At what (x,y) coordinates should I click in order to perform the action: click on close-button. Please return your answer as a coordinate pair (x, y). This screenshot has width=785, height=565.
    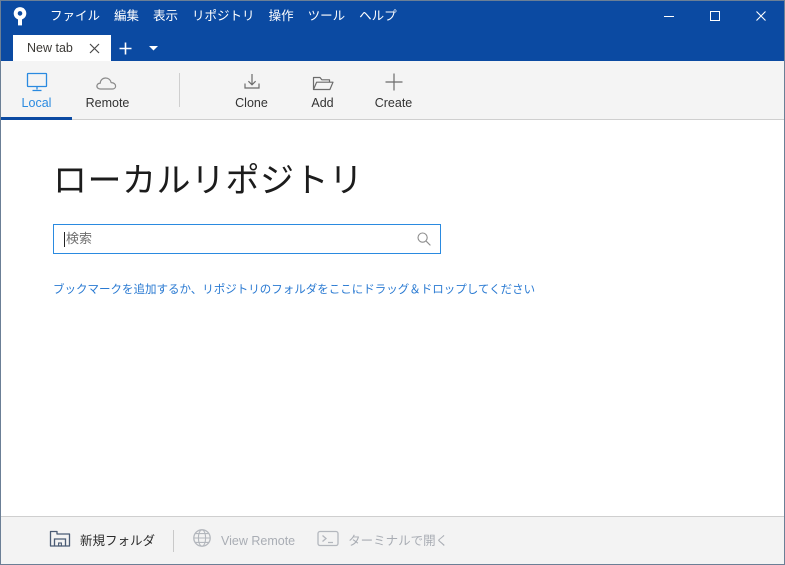
    Looking at the image, I should click on (761, 16).